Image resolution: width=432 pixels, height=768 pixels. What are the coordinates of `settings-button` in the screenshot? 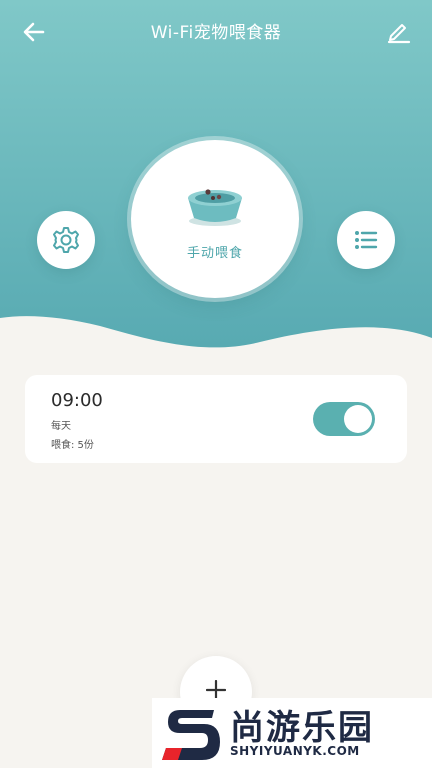 It's located at (66, 240).